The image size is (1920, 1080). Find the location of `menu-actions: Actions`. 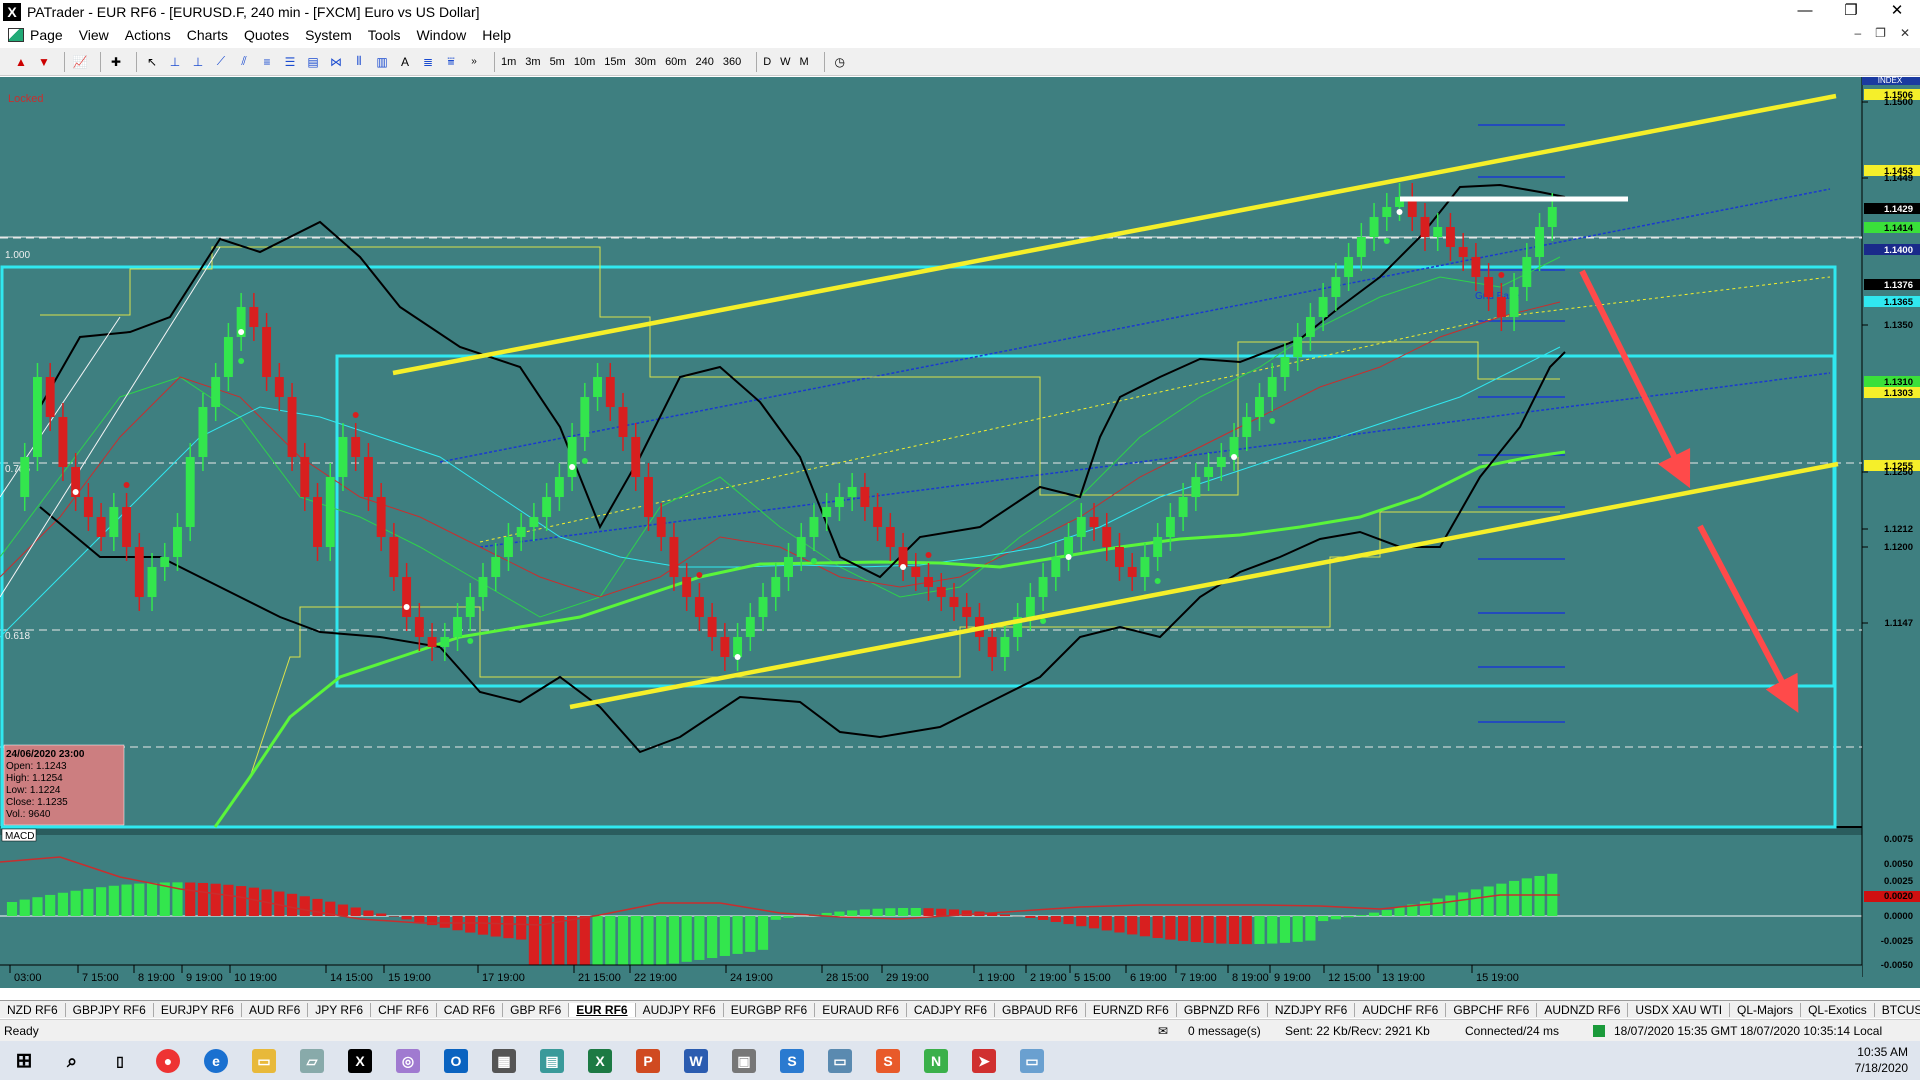

menu-actions: Actions is located at coordinates (148, 35).